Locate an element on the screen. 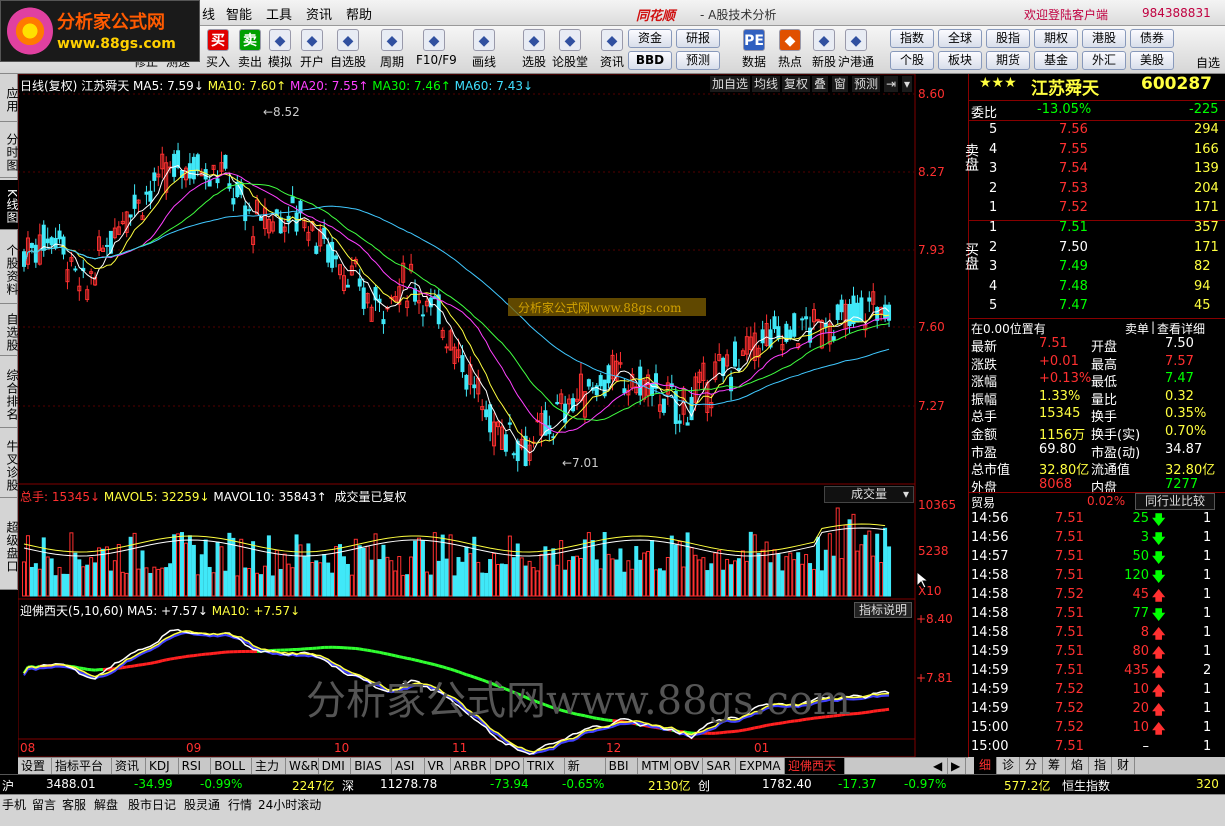 The image size is (1225, 826). toolbar-f10-button: ◆ F10/F9 is located at coordinates (436, 50).